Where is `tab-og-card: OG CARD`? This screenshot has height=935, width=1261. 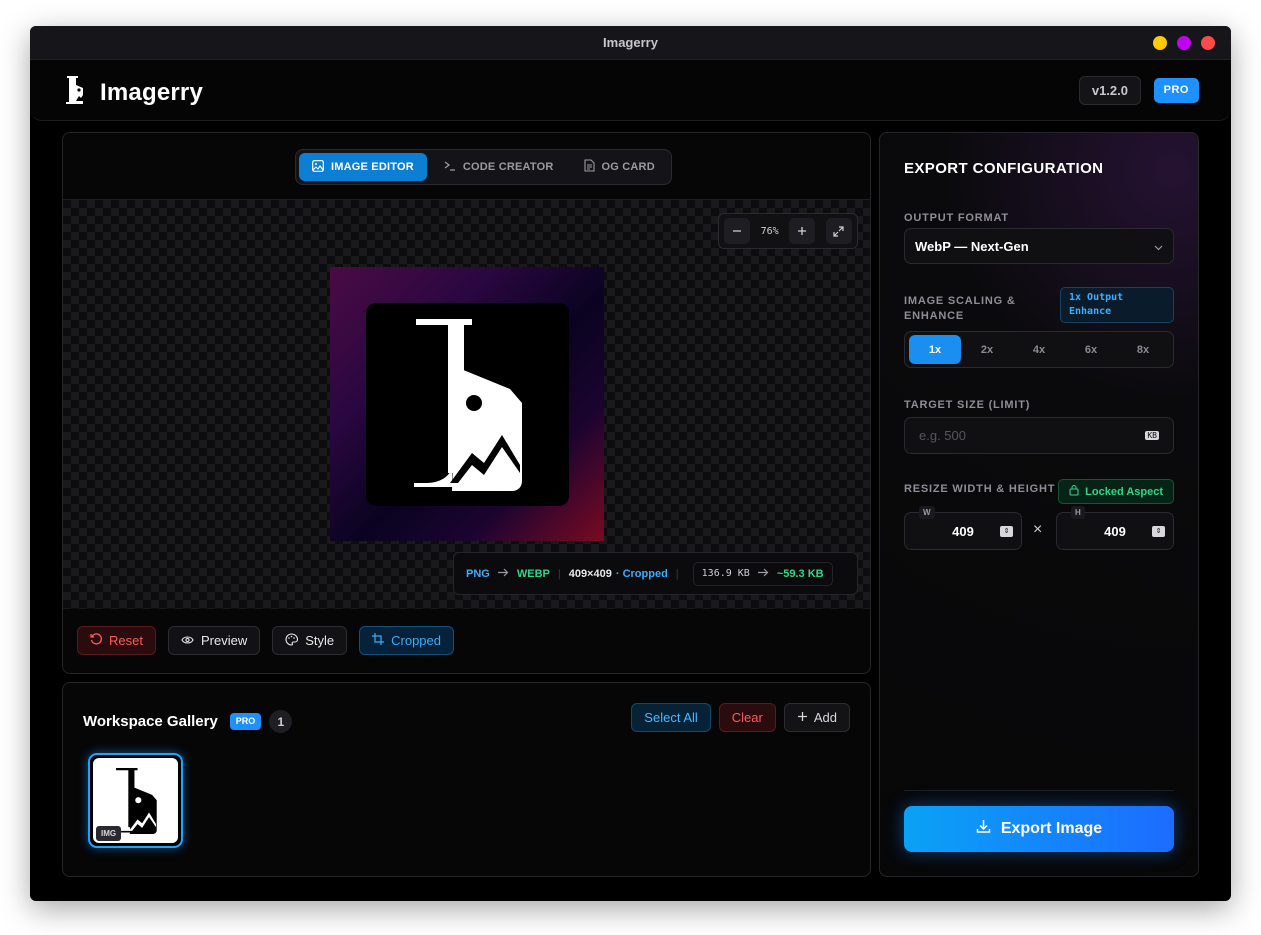 tab-og-card: OG CARD is located at coordinates (619, 167).